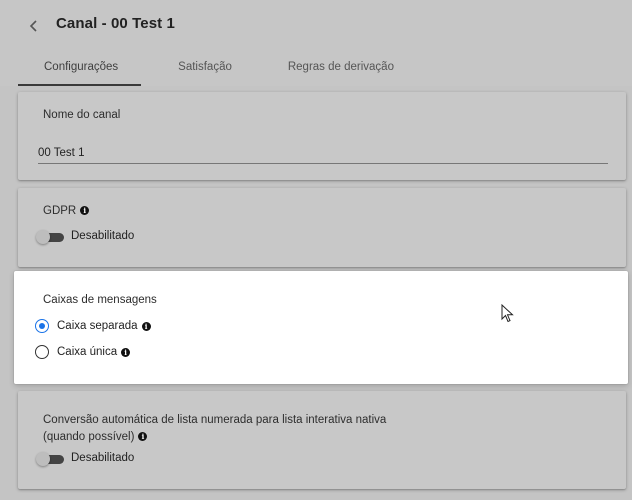 This screenshot has height=500, width=632. I want to click on tab-label: Configurações, so click(81, 67).